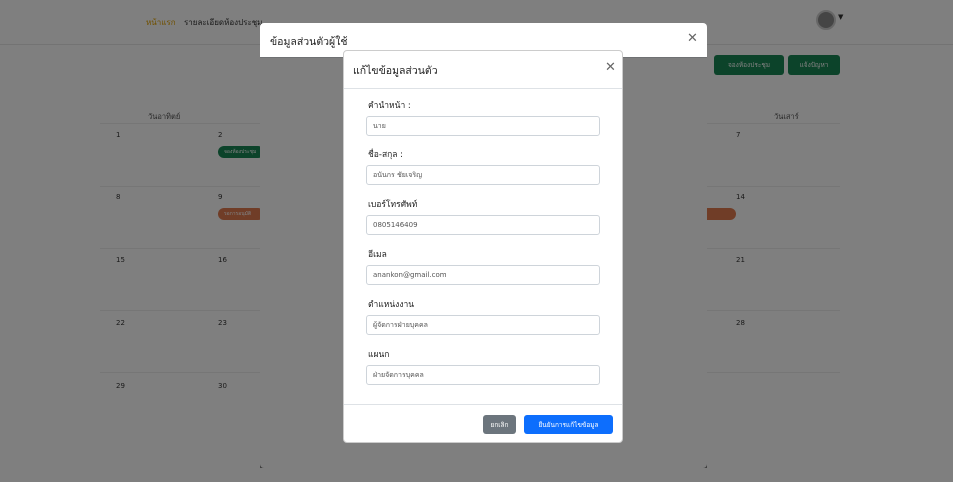 The width and height of the screenshot is (953, 482). Describe the element at coordinates (377, 255) in the screenshot. I see `email-label: อีเมล` at that location.